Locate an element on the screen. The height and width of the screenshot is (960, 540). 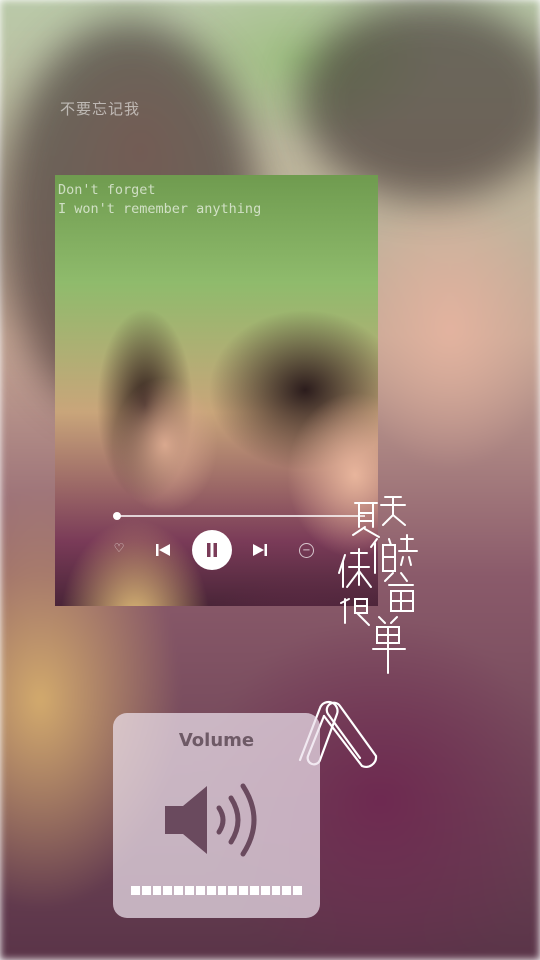
skip-next-icon is located at coordinates (260, 550).